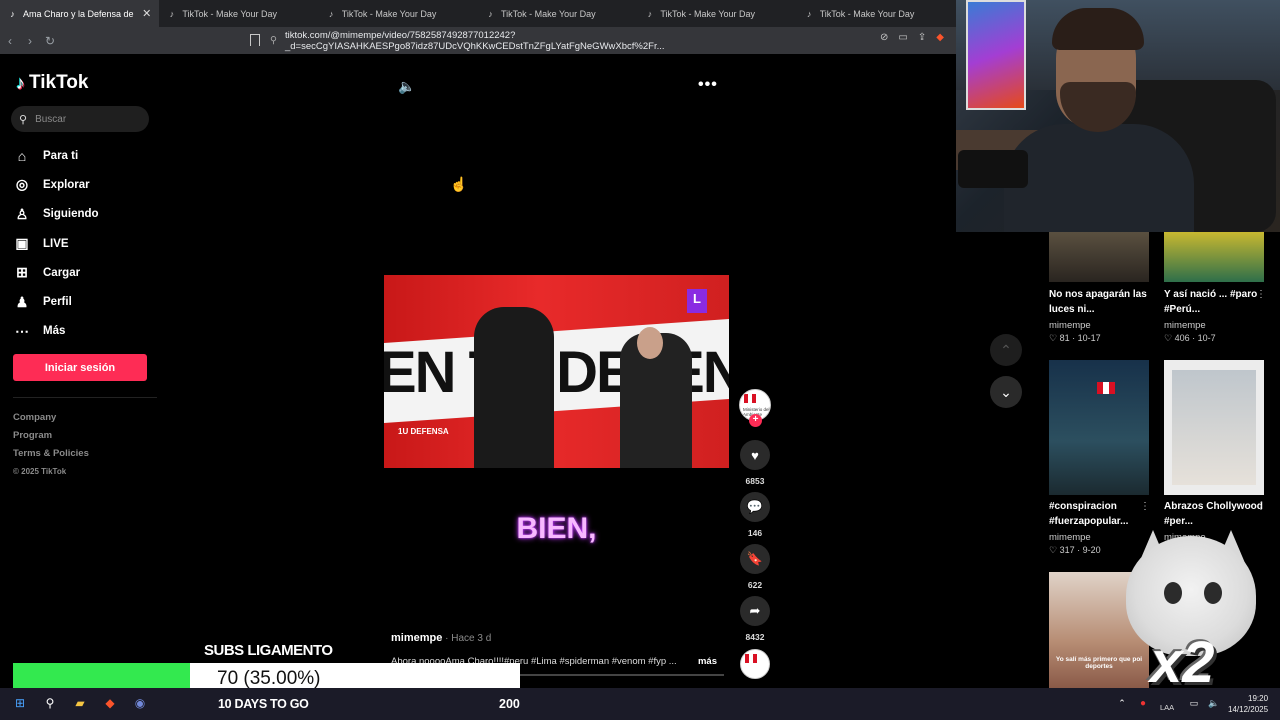 This screenshot has width=1280, height=720. I want to click on like-count: 317, so click(1067, 550).